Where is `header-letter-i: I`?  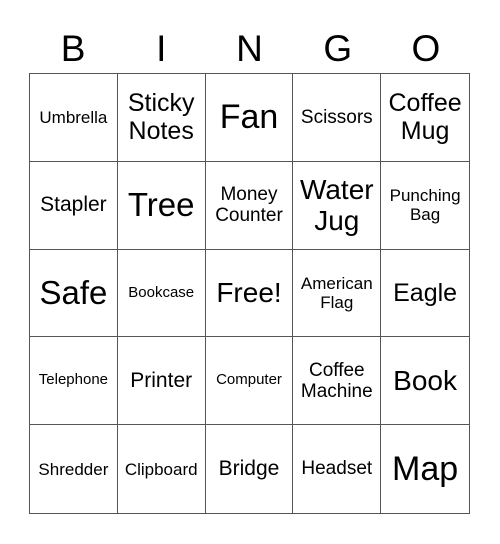 header-letter-i: I is located at coordinates (161, 48).